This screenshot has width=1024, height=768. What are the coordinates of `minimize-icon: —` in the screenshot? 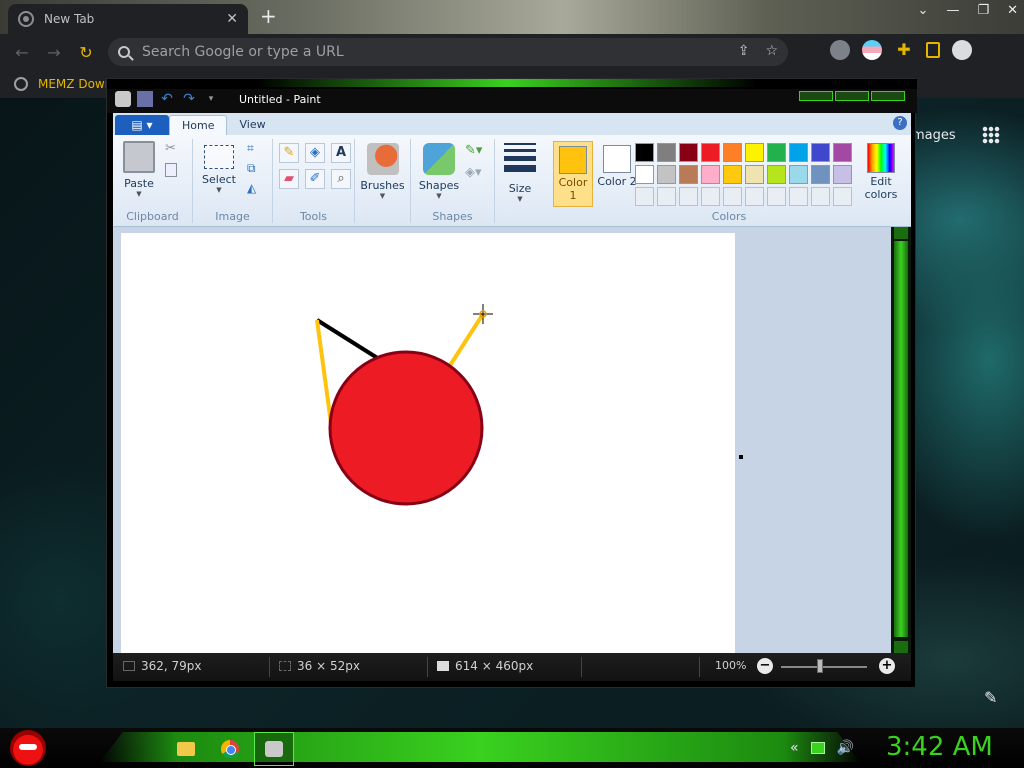 It's located at (952, 10).